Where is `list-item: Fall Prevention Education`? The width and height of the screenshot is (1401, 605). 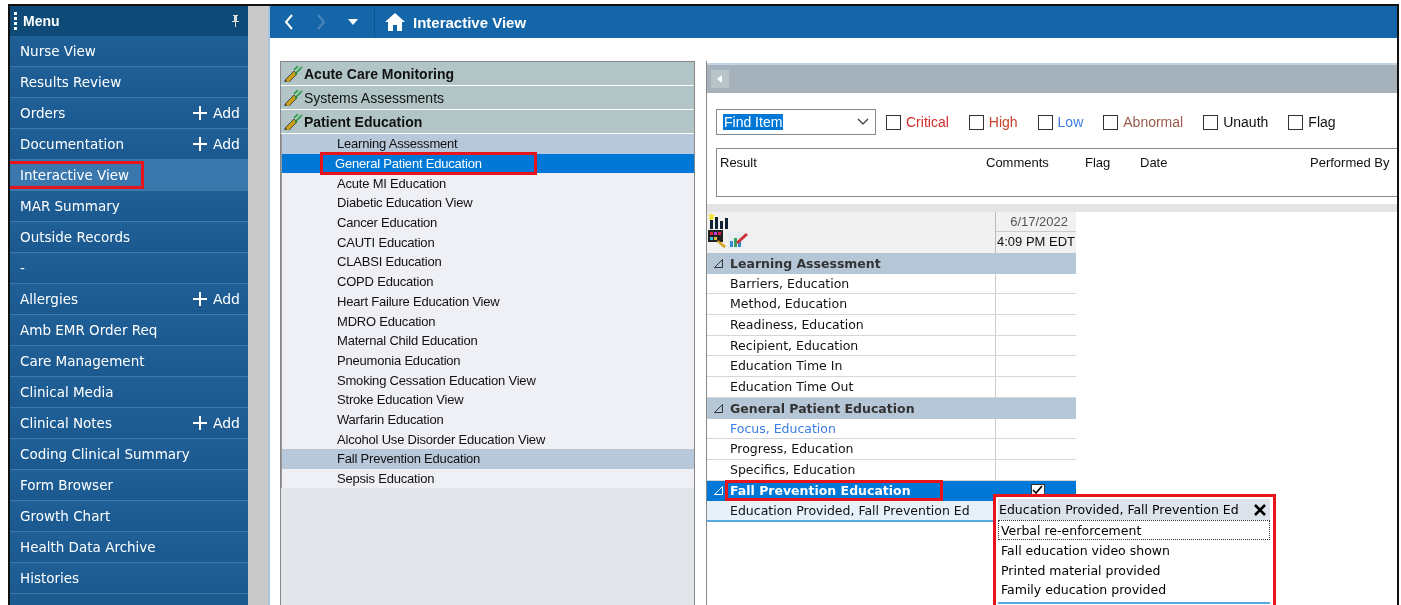 list-item: Fall Prevention Education is located at coordinates (488, 459).